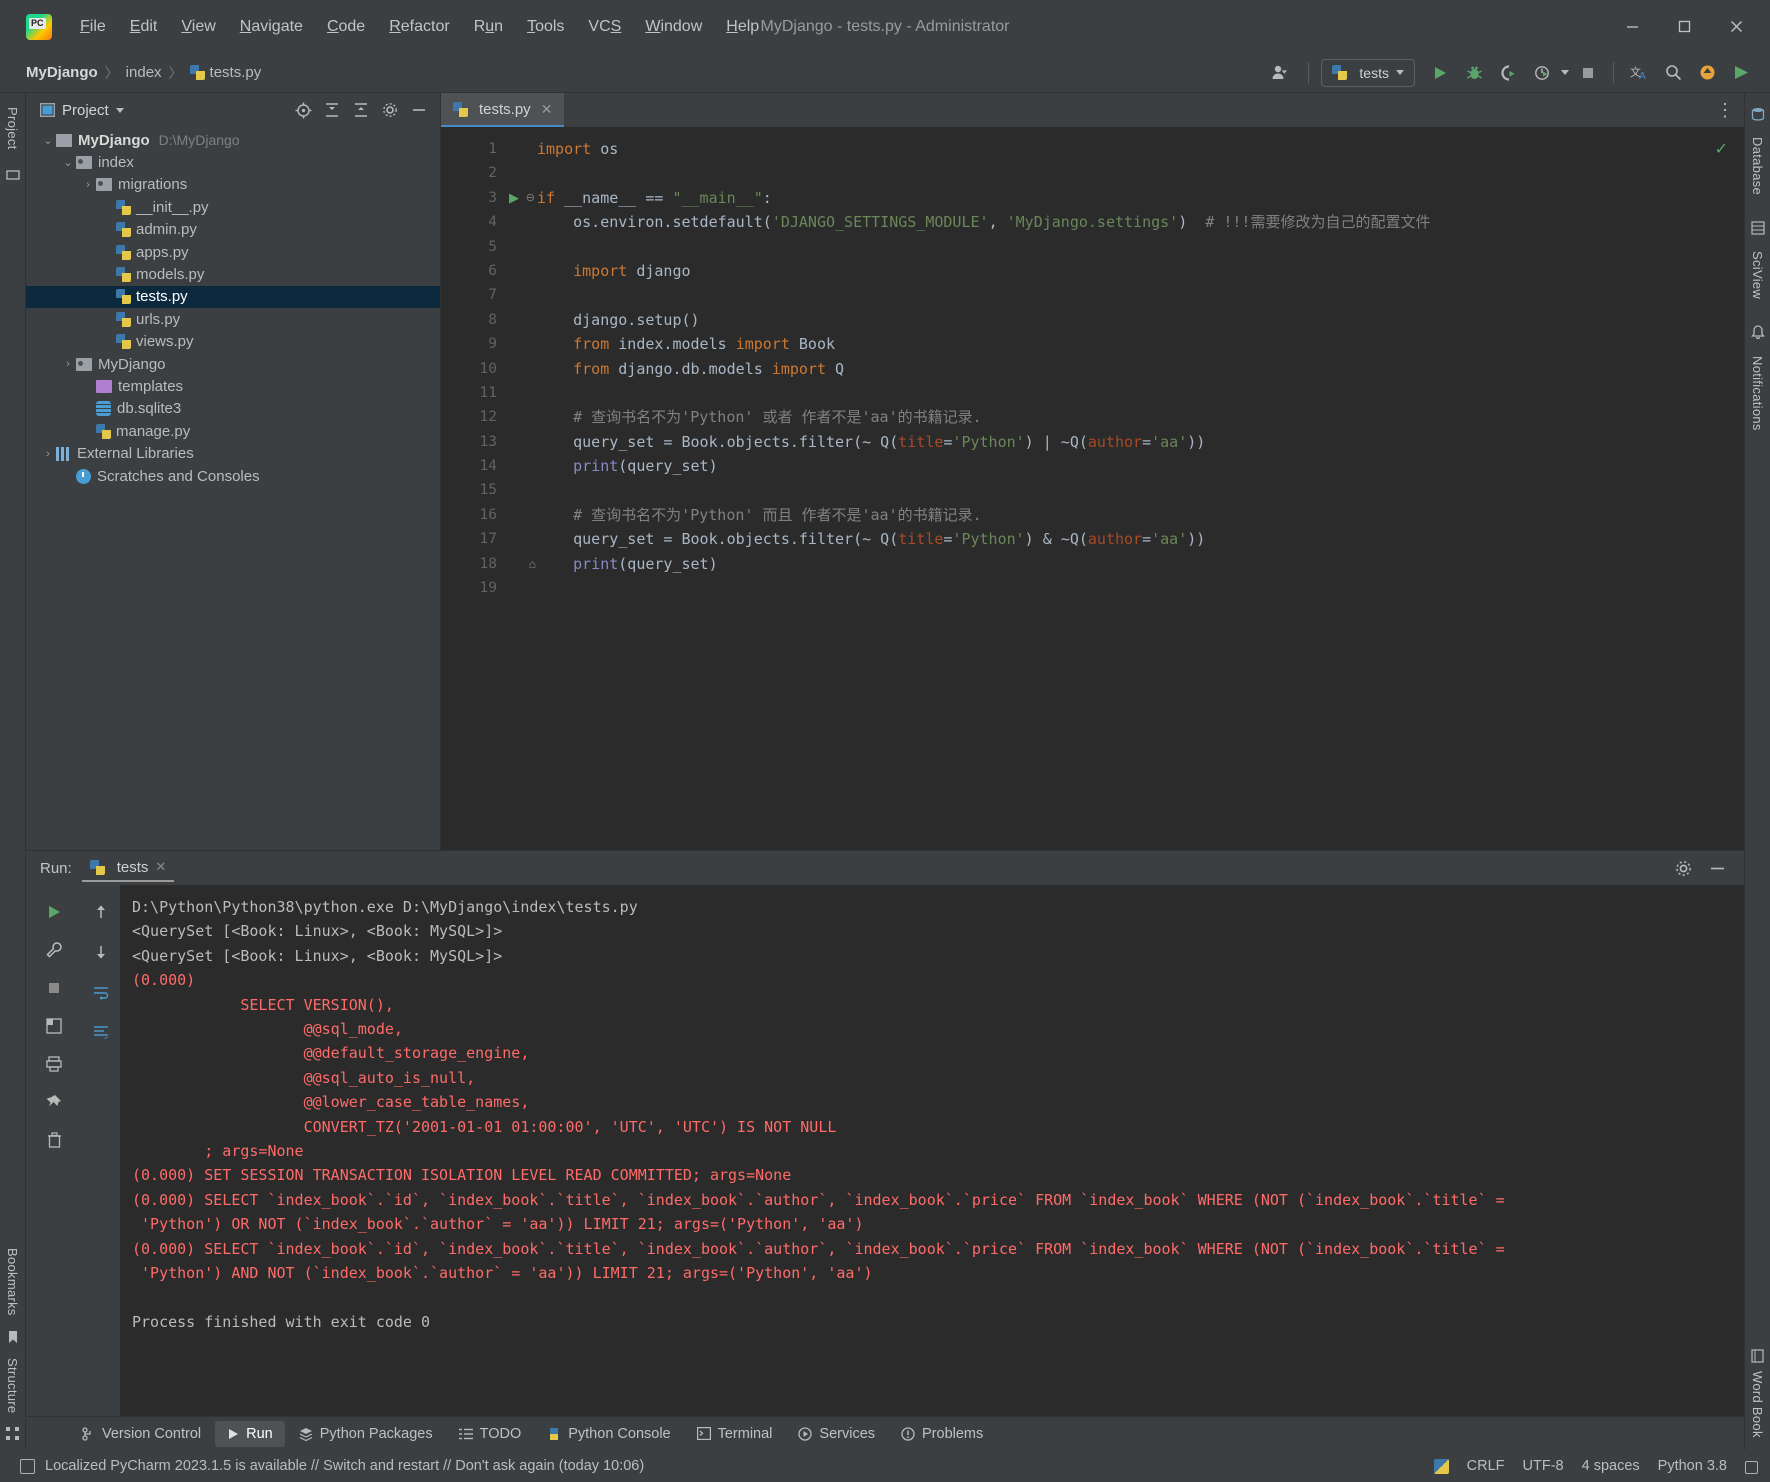 The image size is (1770, 1482). What do you see at coordinates (12, 1385) in the screenshot?
I see `rail-item-structure: Structure` at bounding box center [12, 1385].